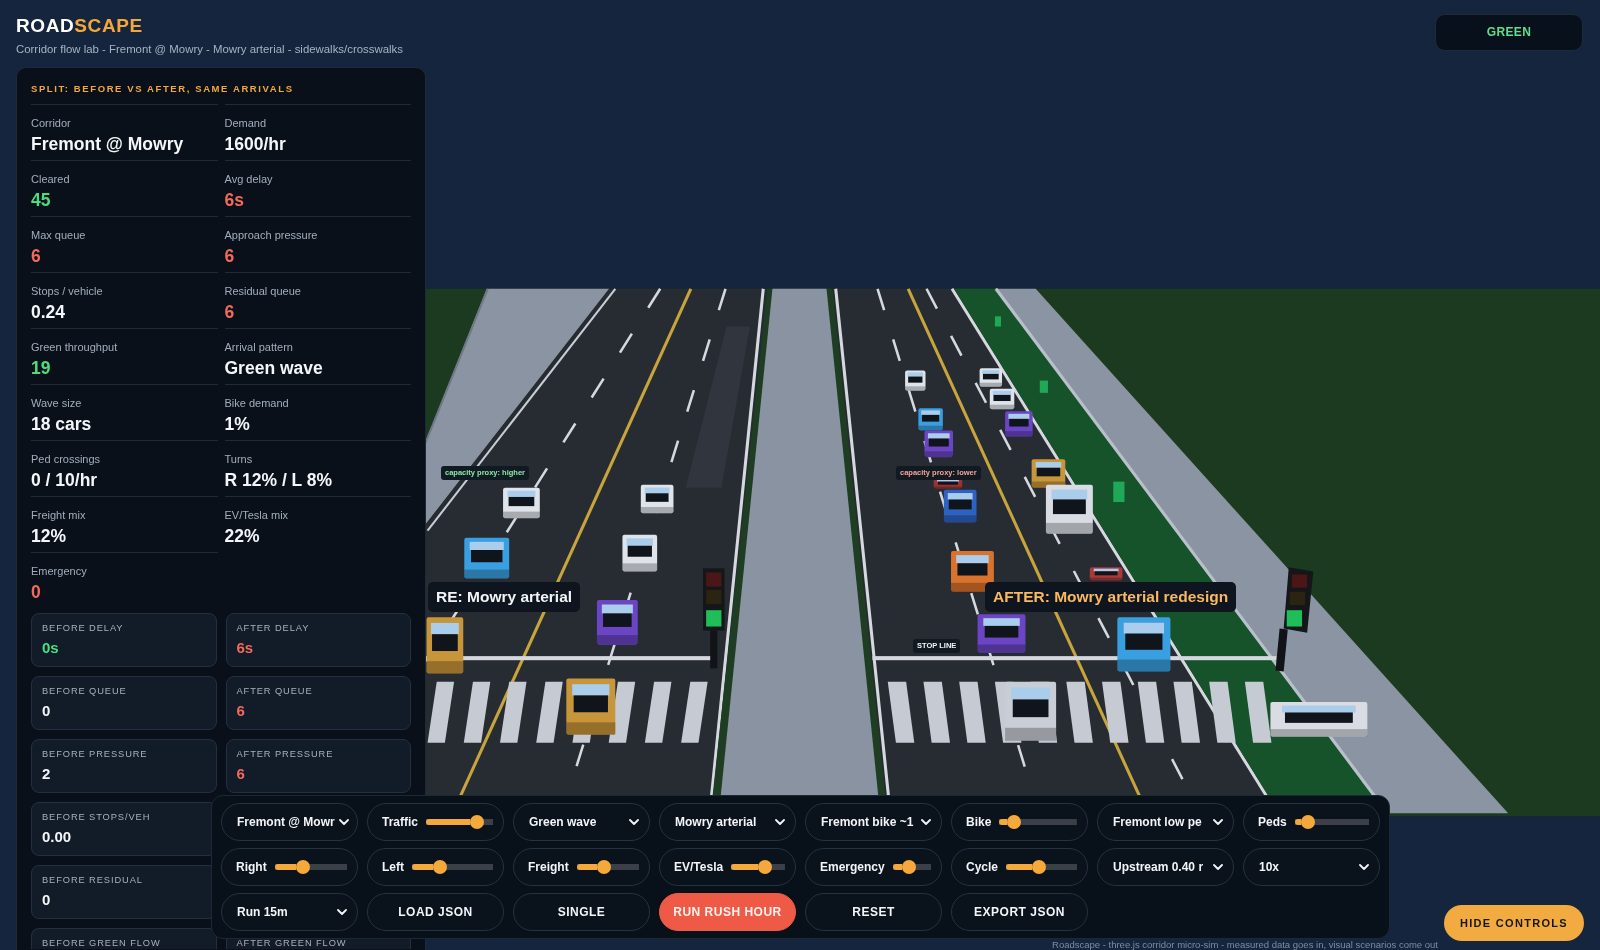 The image size is (1600, 950). I want to click on dropdown: 10x, so click(1311, 867).